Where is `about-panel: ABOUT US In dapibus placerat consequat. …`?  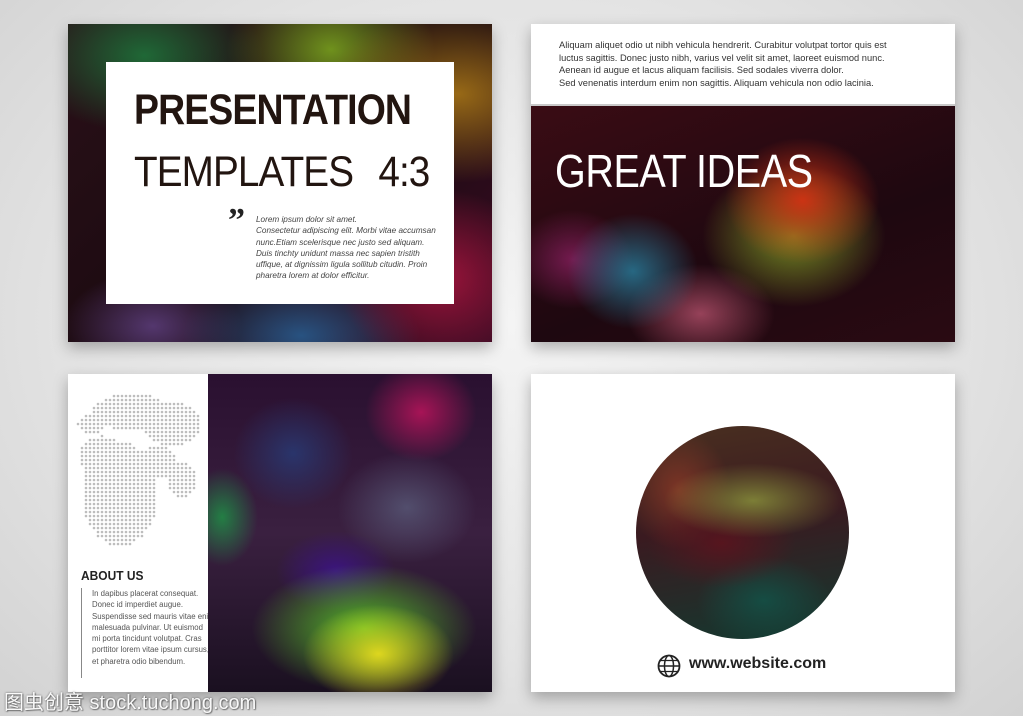 about-panel: ABOUT US In dapibus placerat consequat. … is located at coordinates (141, 533).